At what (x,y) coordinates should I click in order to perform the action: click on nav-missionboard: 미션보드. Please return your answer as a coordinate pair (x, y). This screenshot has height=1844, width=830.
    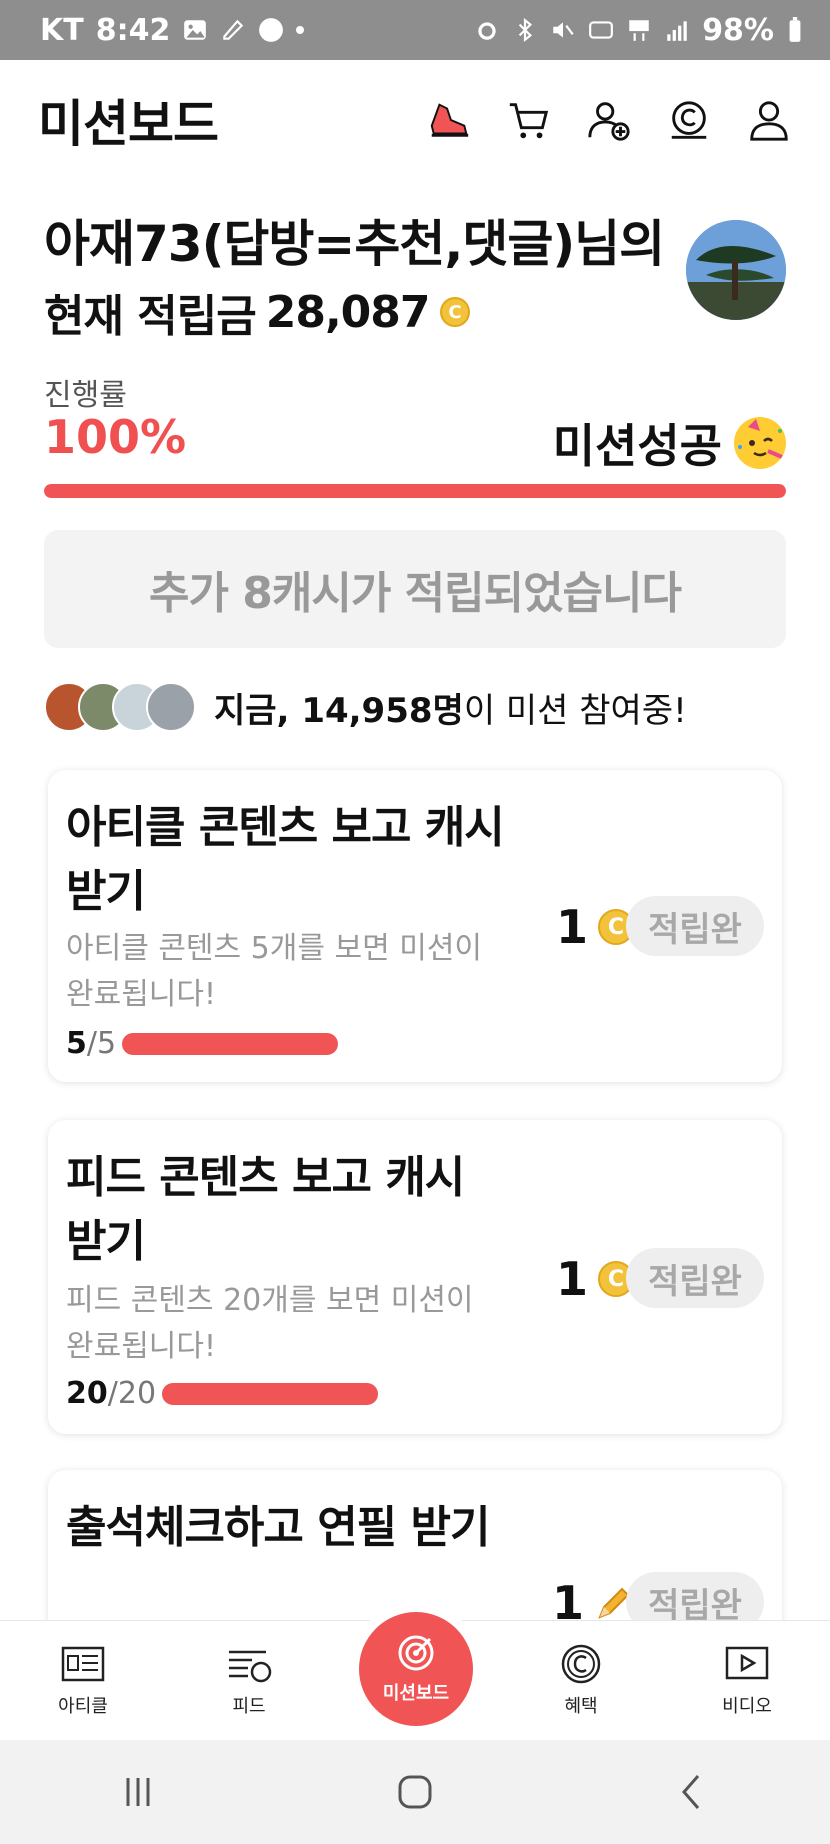
    Looking at the image, I should click on (416, 1669).